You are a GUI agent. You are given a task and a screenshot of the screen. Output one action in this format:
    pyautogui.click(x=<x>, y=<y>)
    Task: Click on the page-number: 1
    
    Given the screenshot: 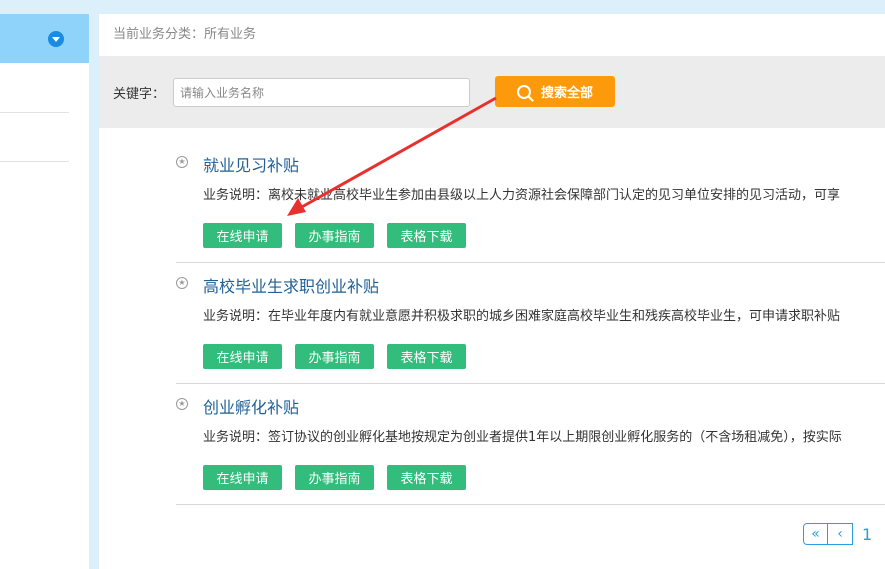 What is the action you would take?
    pyautogui.click(x=867, y=534)
    